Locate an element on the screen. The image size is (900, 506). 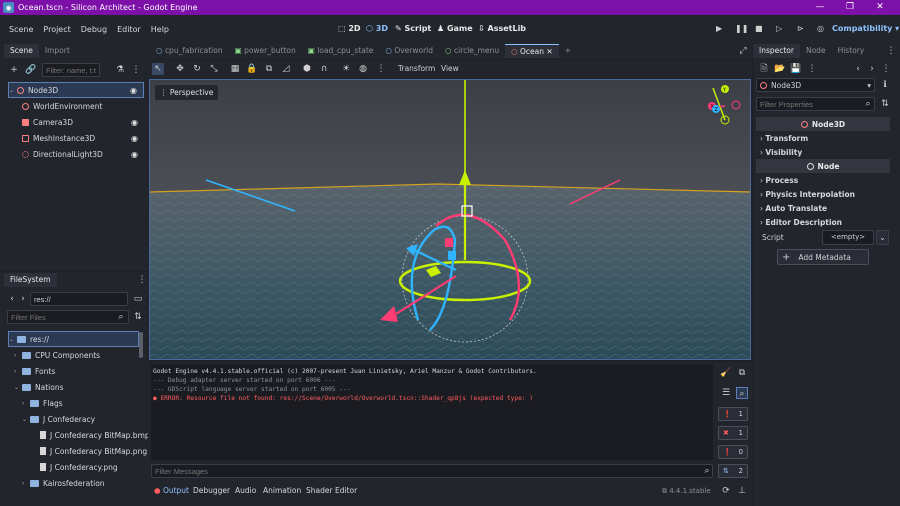
play-scene-icon: ▷ is located at coordinates (779, 29).